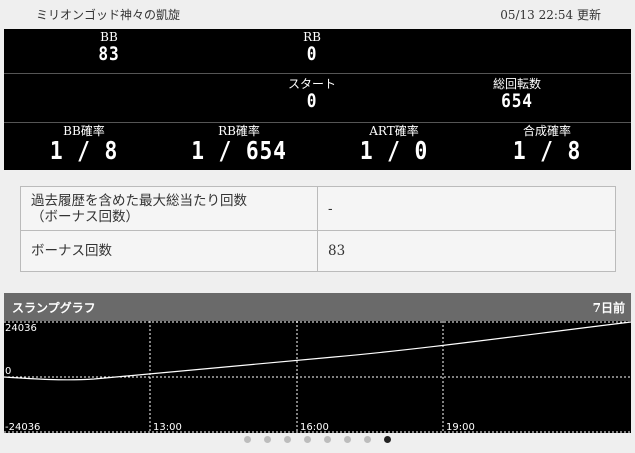 Image resolution: width=635 pixels, height=453 pixels. What do you see at coordinates (314, 427) in the screenshot?
I see `x-axis-label: 16:00` at bounding box center [314, 427].